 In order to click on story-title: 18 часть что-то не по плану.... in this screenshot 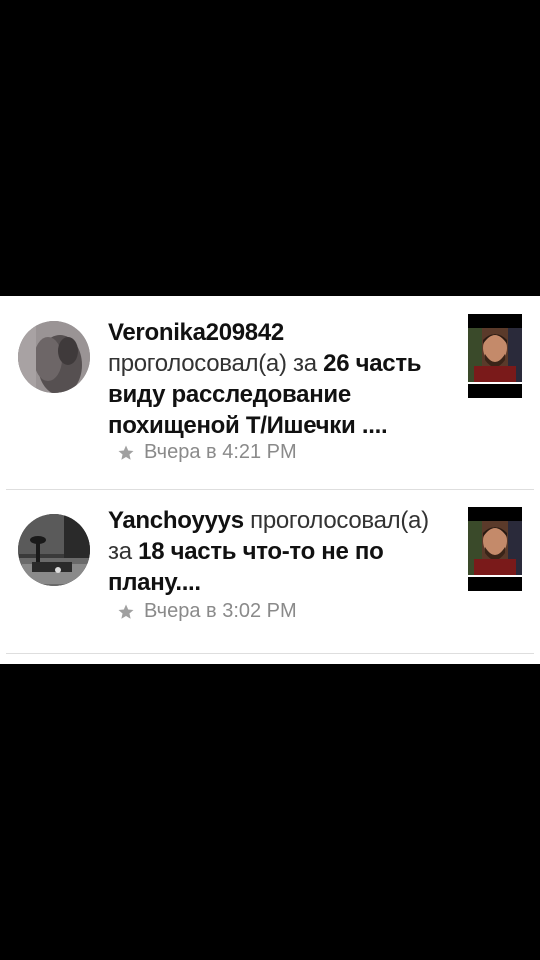, I will do `click(246, 567)`.